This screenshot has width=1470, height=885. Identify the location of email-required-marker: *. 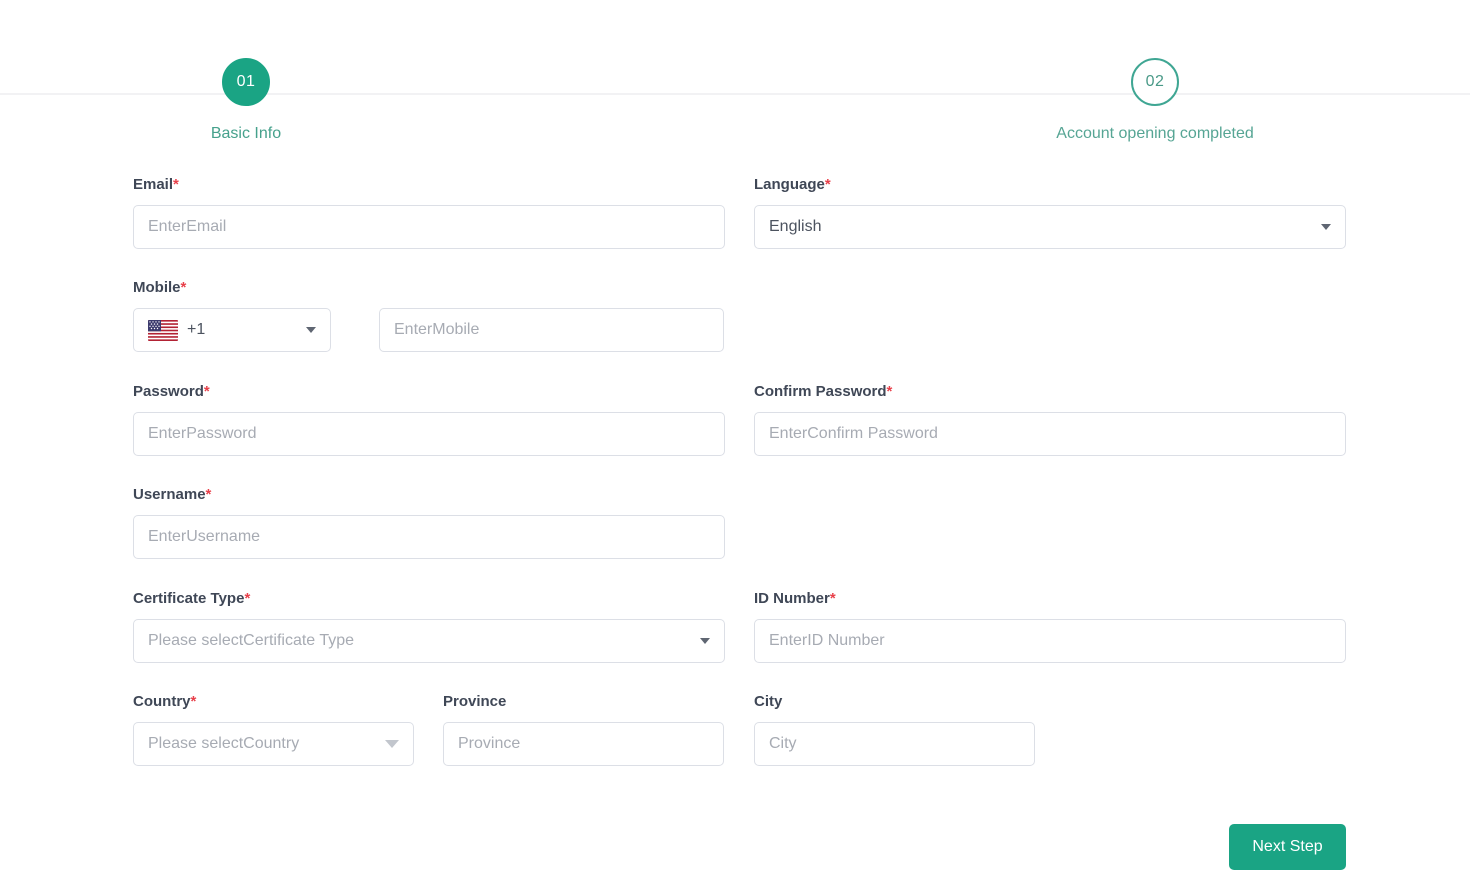
(176, 184).